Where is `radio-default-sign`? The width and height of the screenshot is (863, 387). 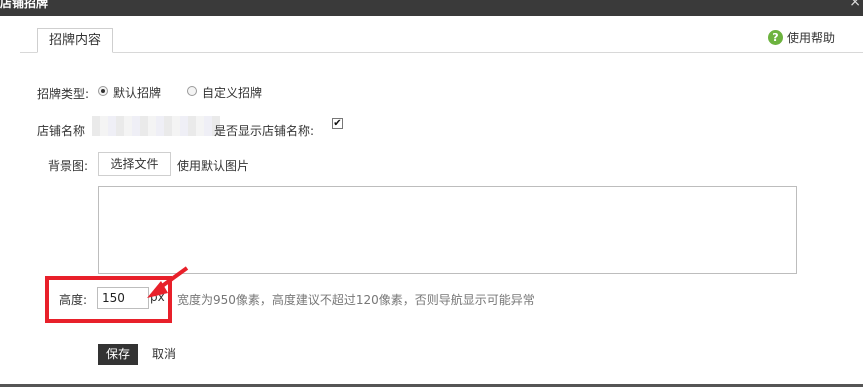
radio-default-sign is located at coordinates (103, 91).